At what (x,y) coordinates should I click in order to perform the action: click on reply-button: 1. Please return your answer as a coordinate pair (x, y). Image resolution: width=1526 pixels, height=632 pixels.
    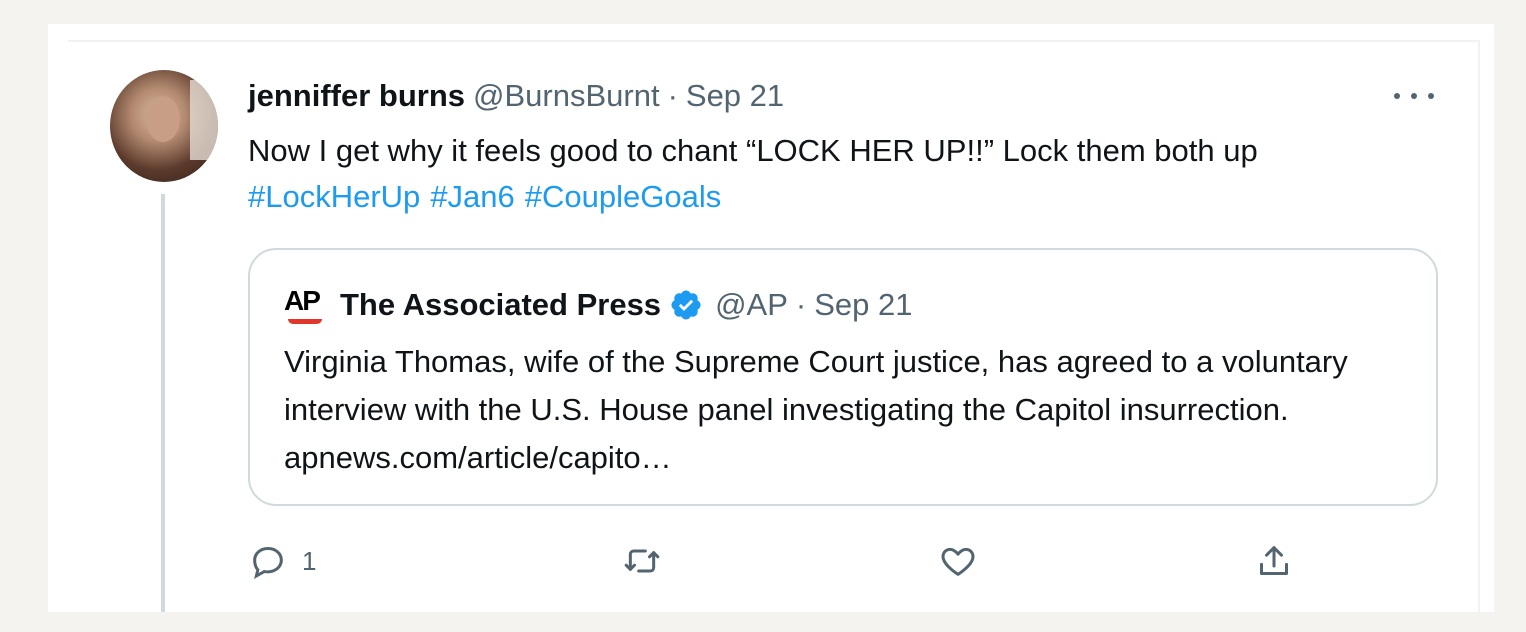
    Looking at the image, I should click on (282, 561).